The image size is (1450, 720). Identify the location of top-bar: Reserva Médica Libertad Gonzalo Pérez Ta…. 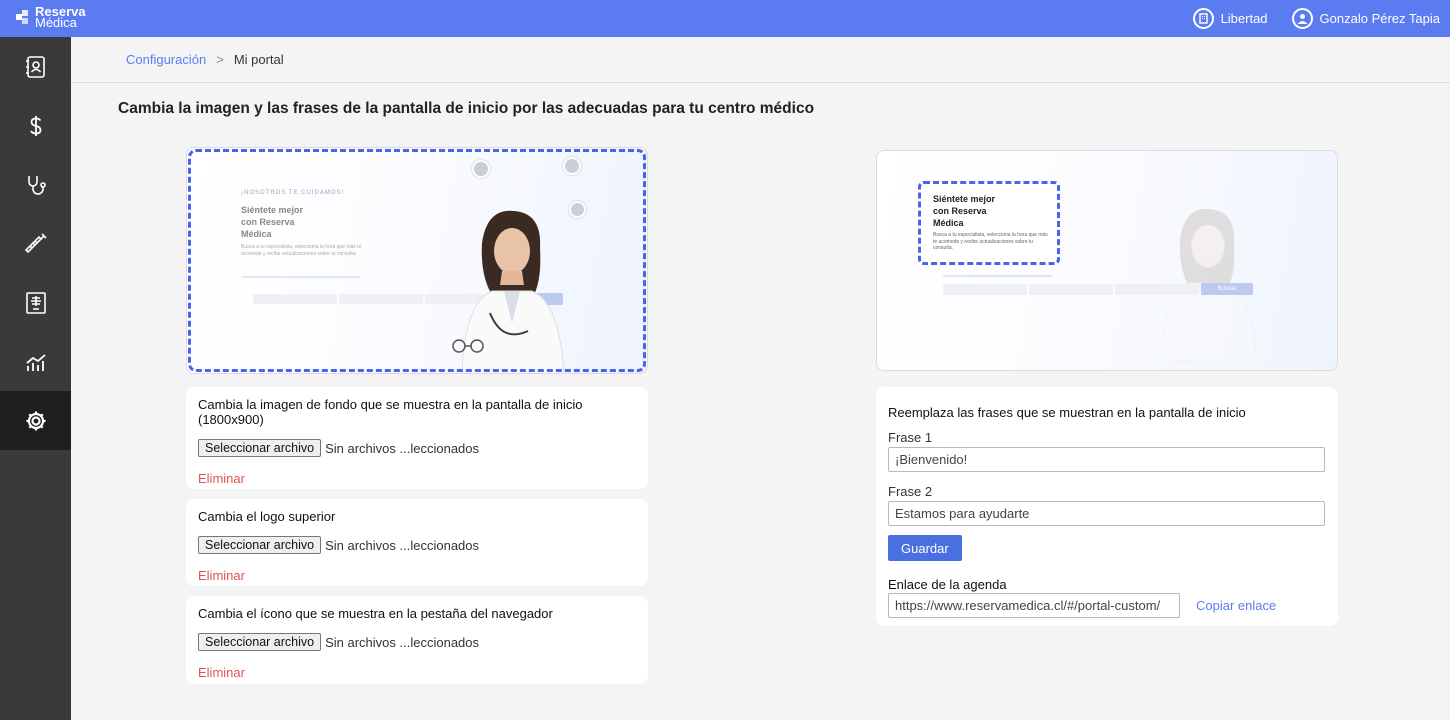
(725, 18).